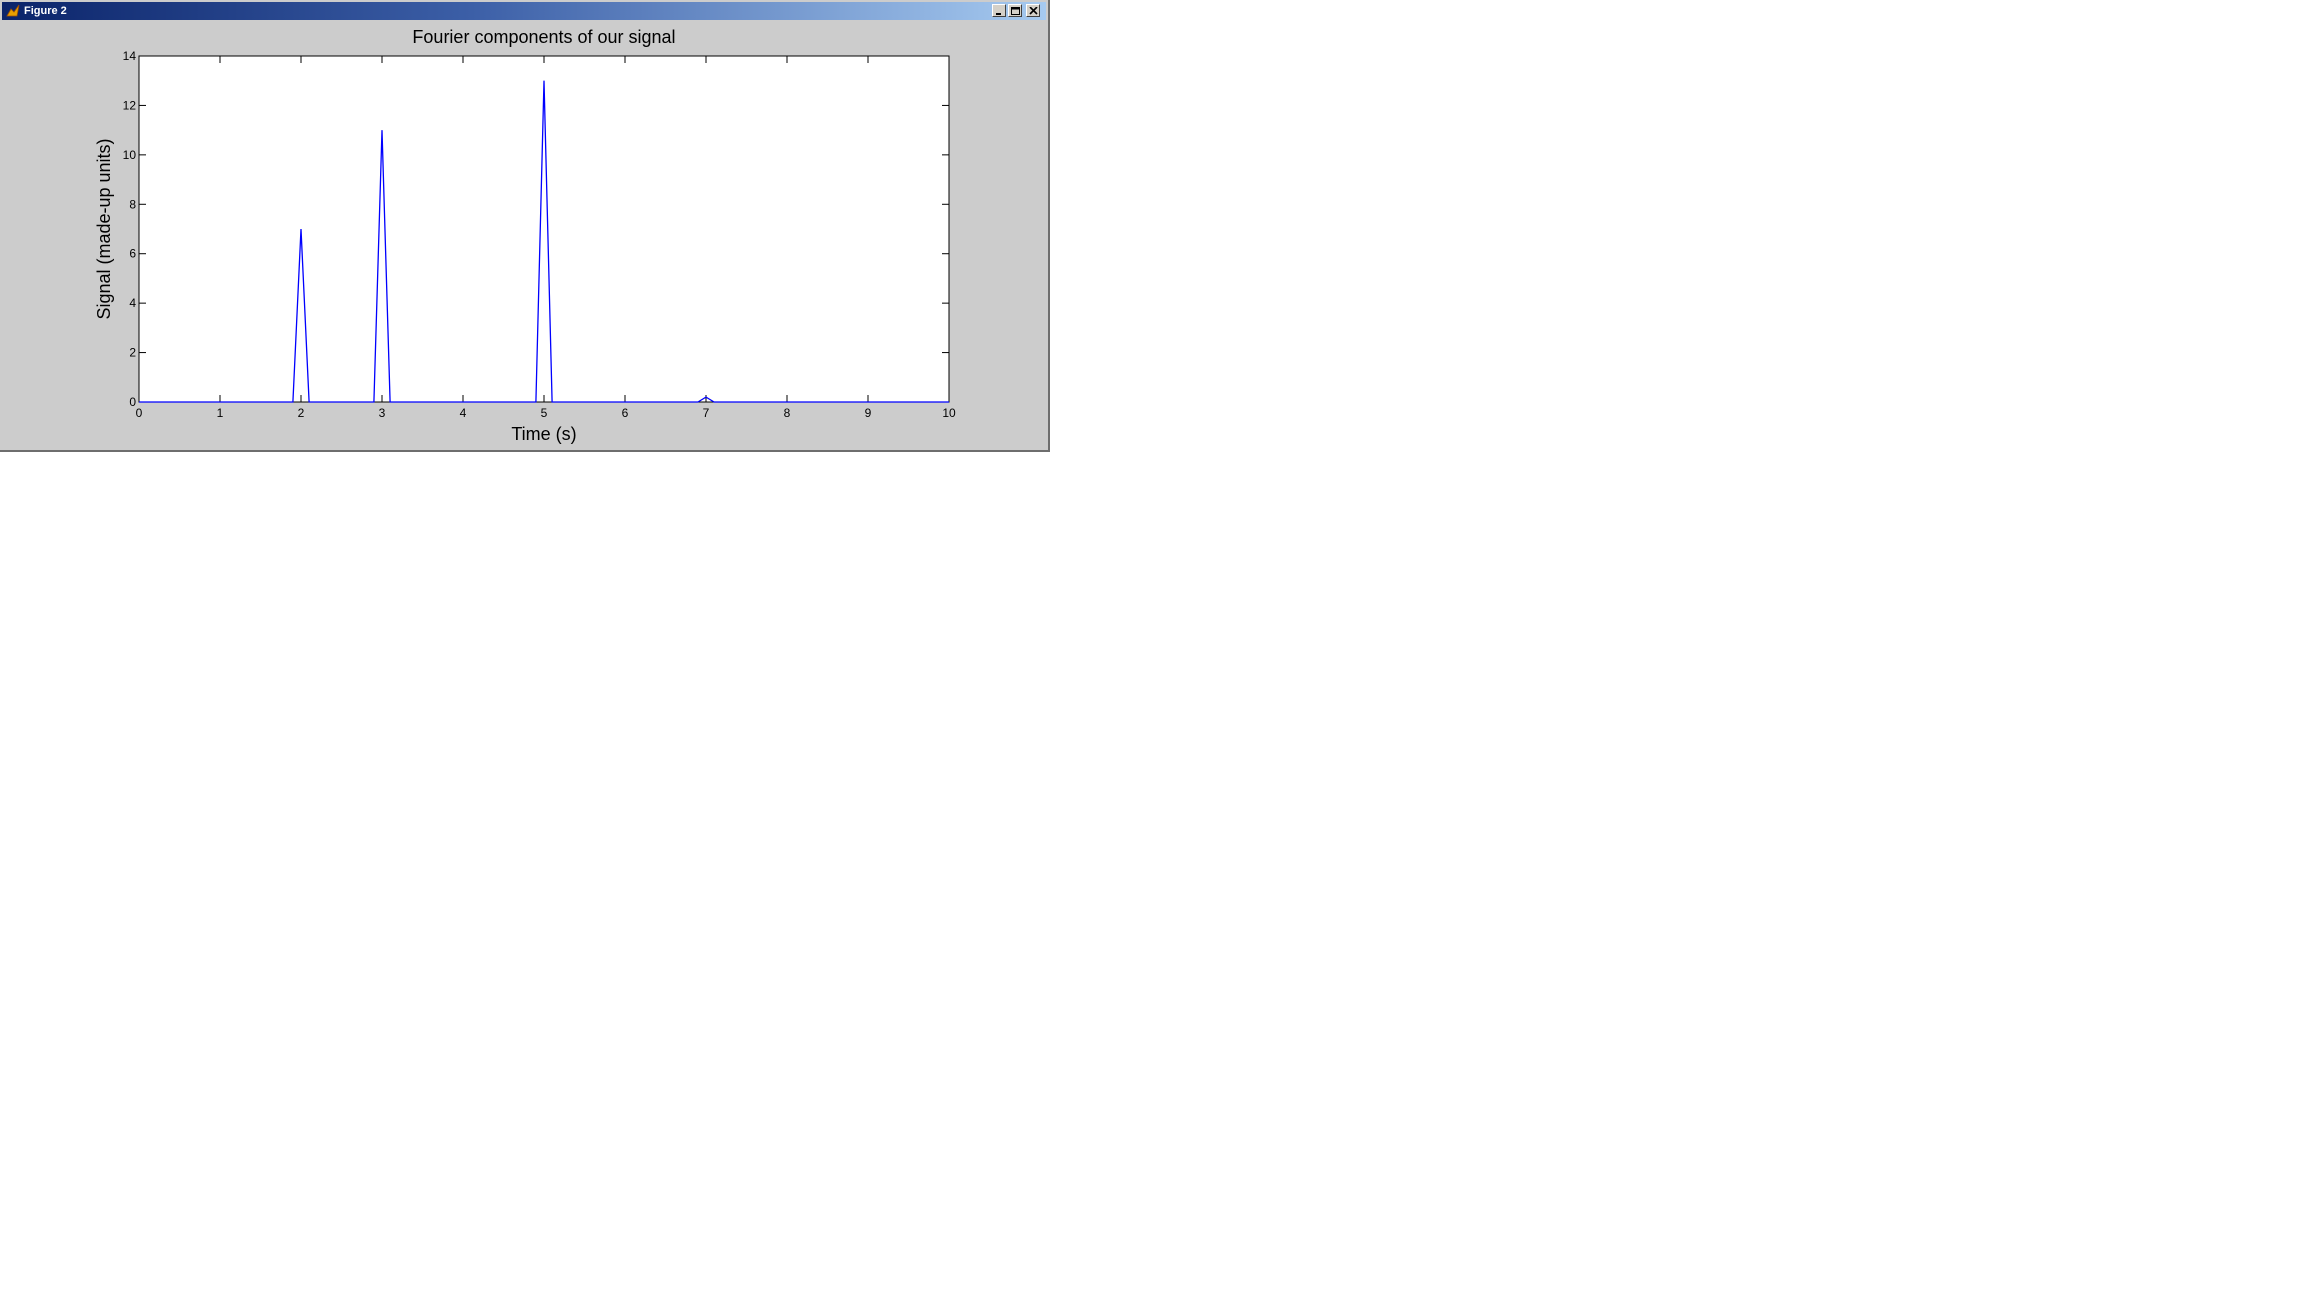  Describe the element at coordinates (13, 10) in the screenshot. I see `matlab-icon` at that location.